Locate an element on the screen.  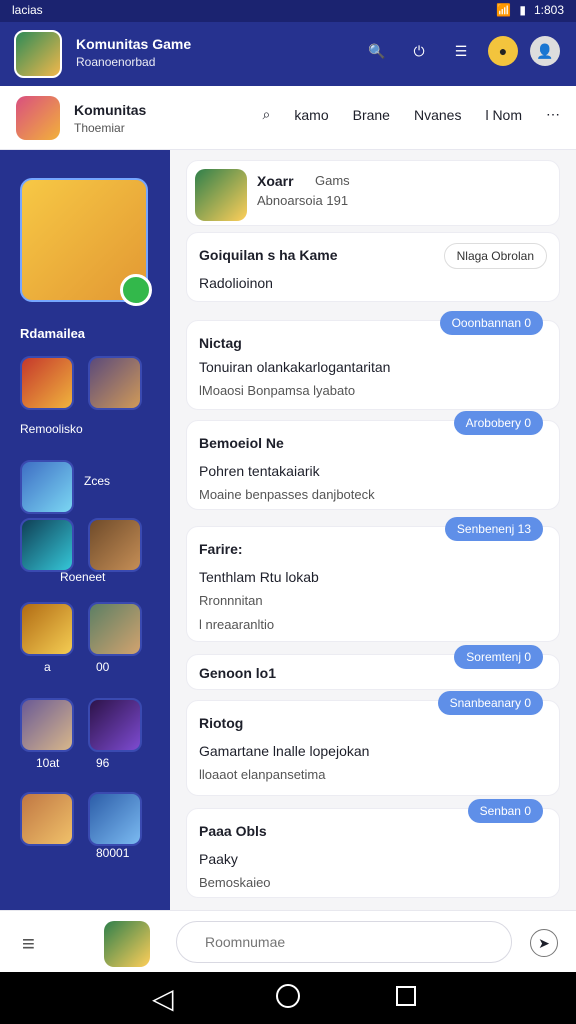
chat-bubble: Nlaga Obrolan is located at coordinates (495, 256).